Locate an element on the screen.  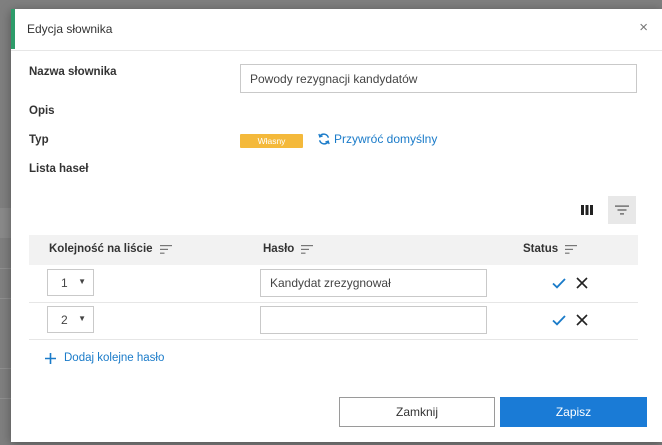
filter-icon is located at coordinates (622, 210).